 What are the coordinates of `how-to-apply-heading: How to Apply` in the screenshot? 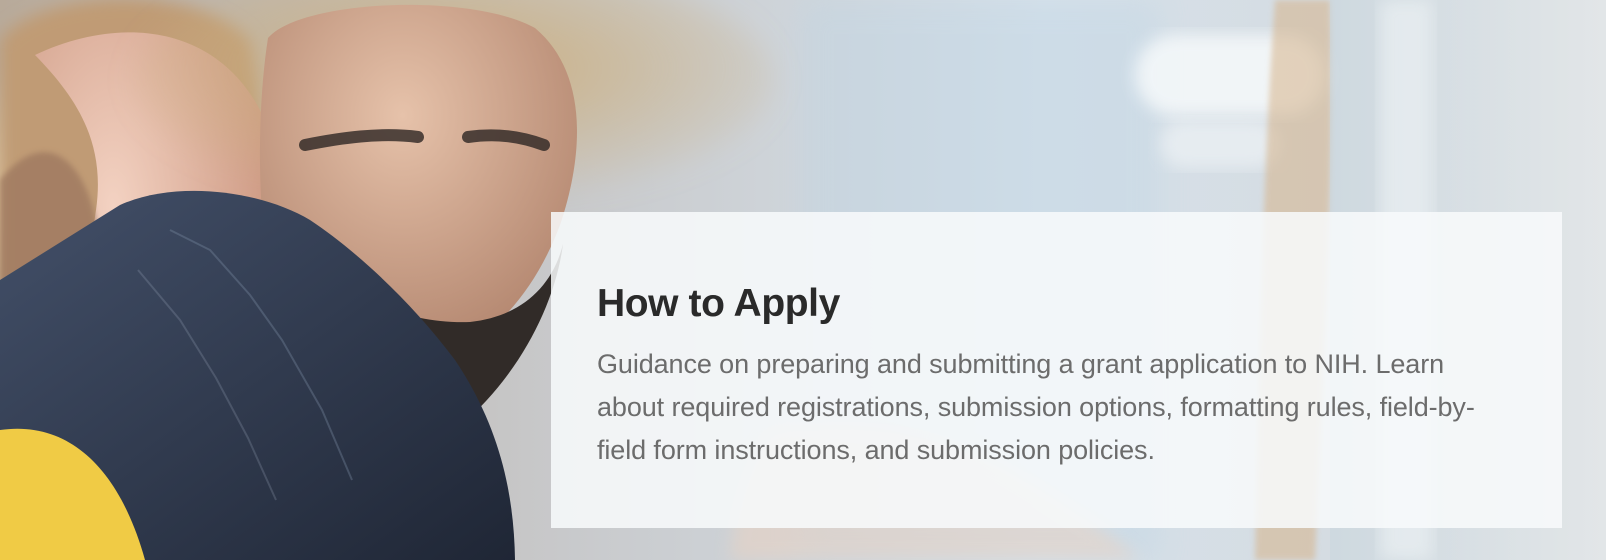 It's located at (1056, 304).